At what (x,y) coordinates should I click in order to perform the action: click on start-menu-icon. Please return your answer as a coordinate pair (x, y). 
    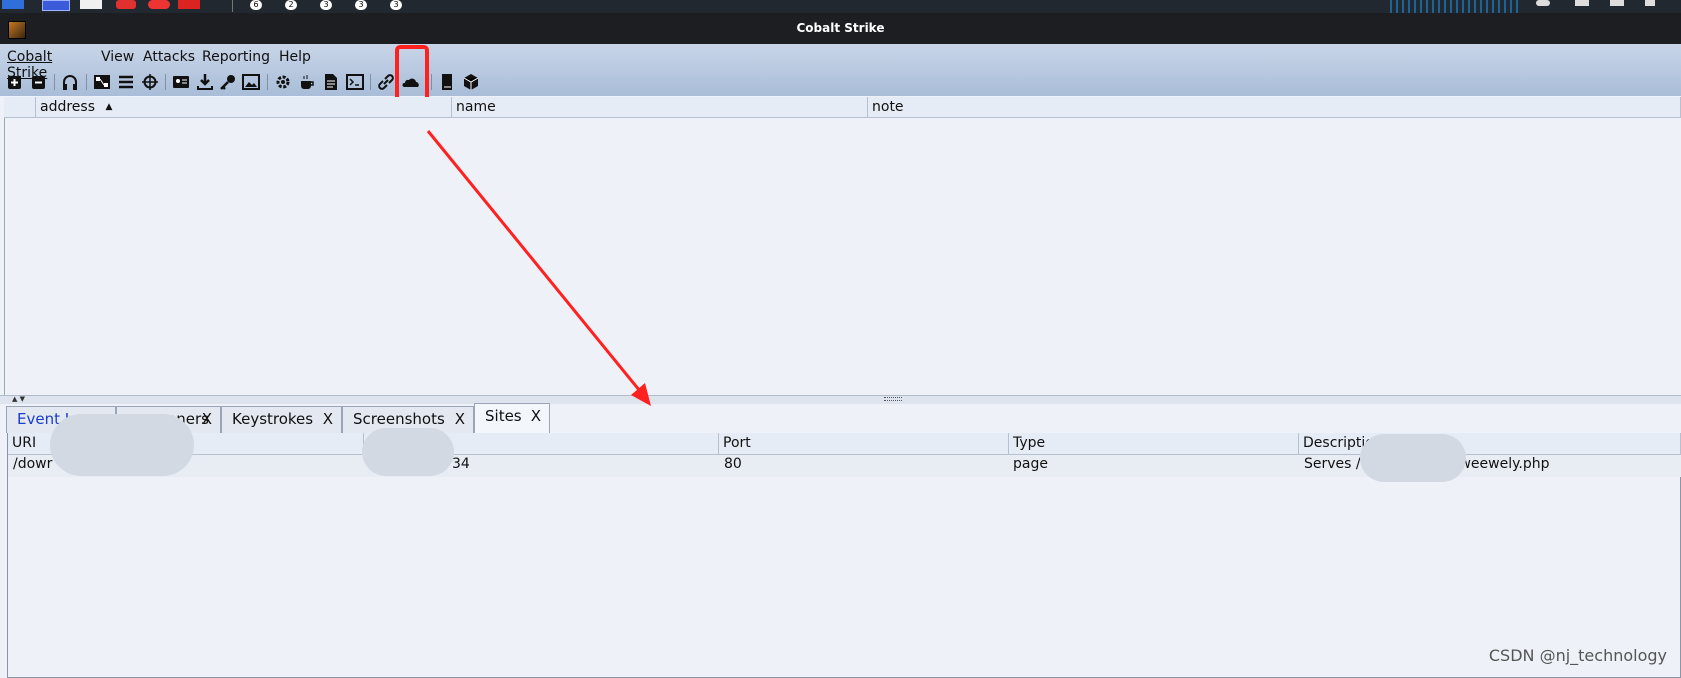
    Looking at the image, I should click on (13, 4).